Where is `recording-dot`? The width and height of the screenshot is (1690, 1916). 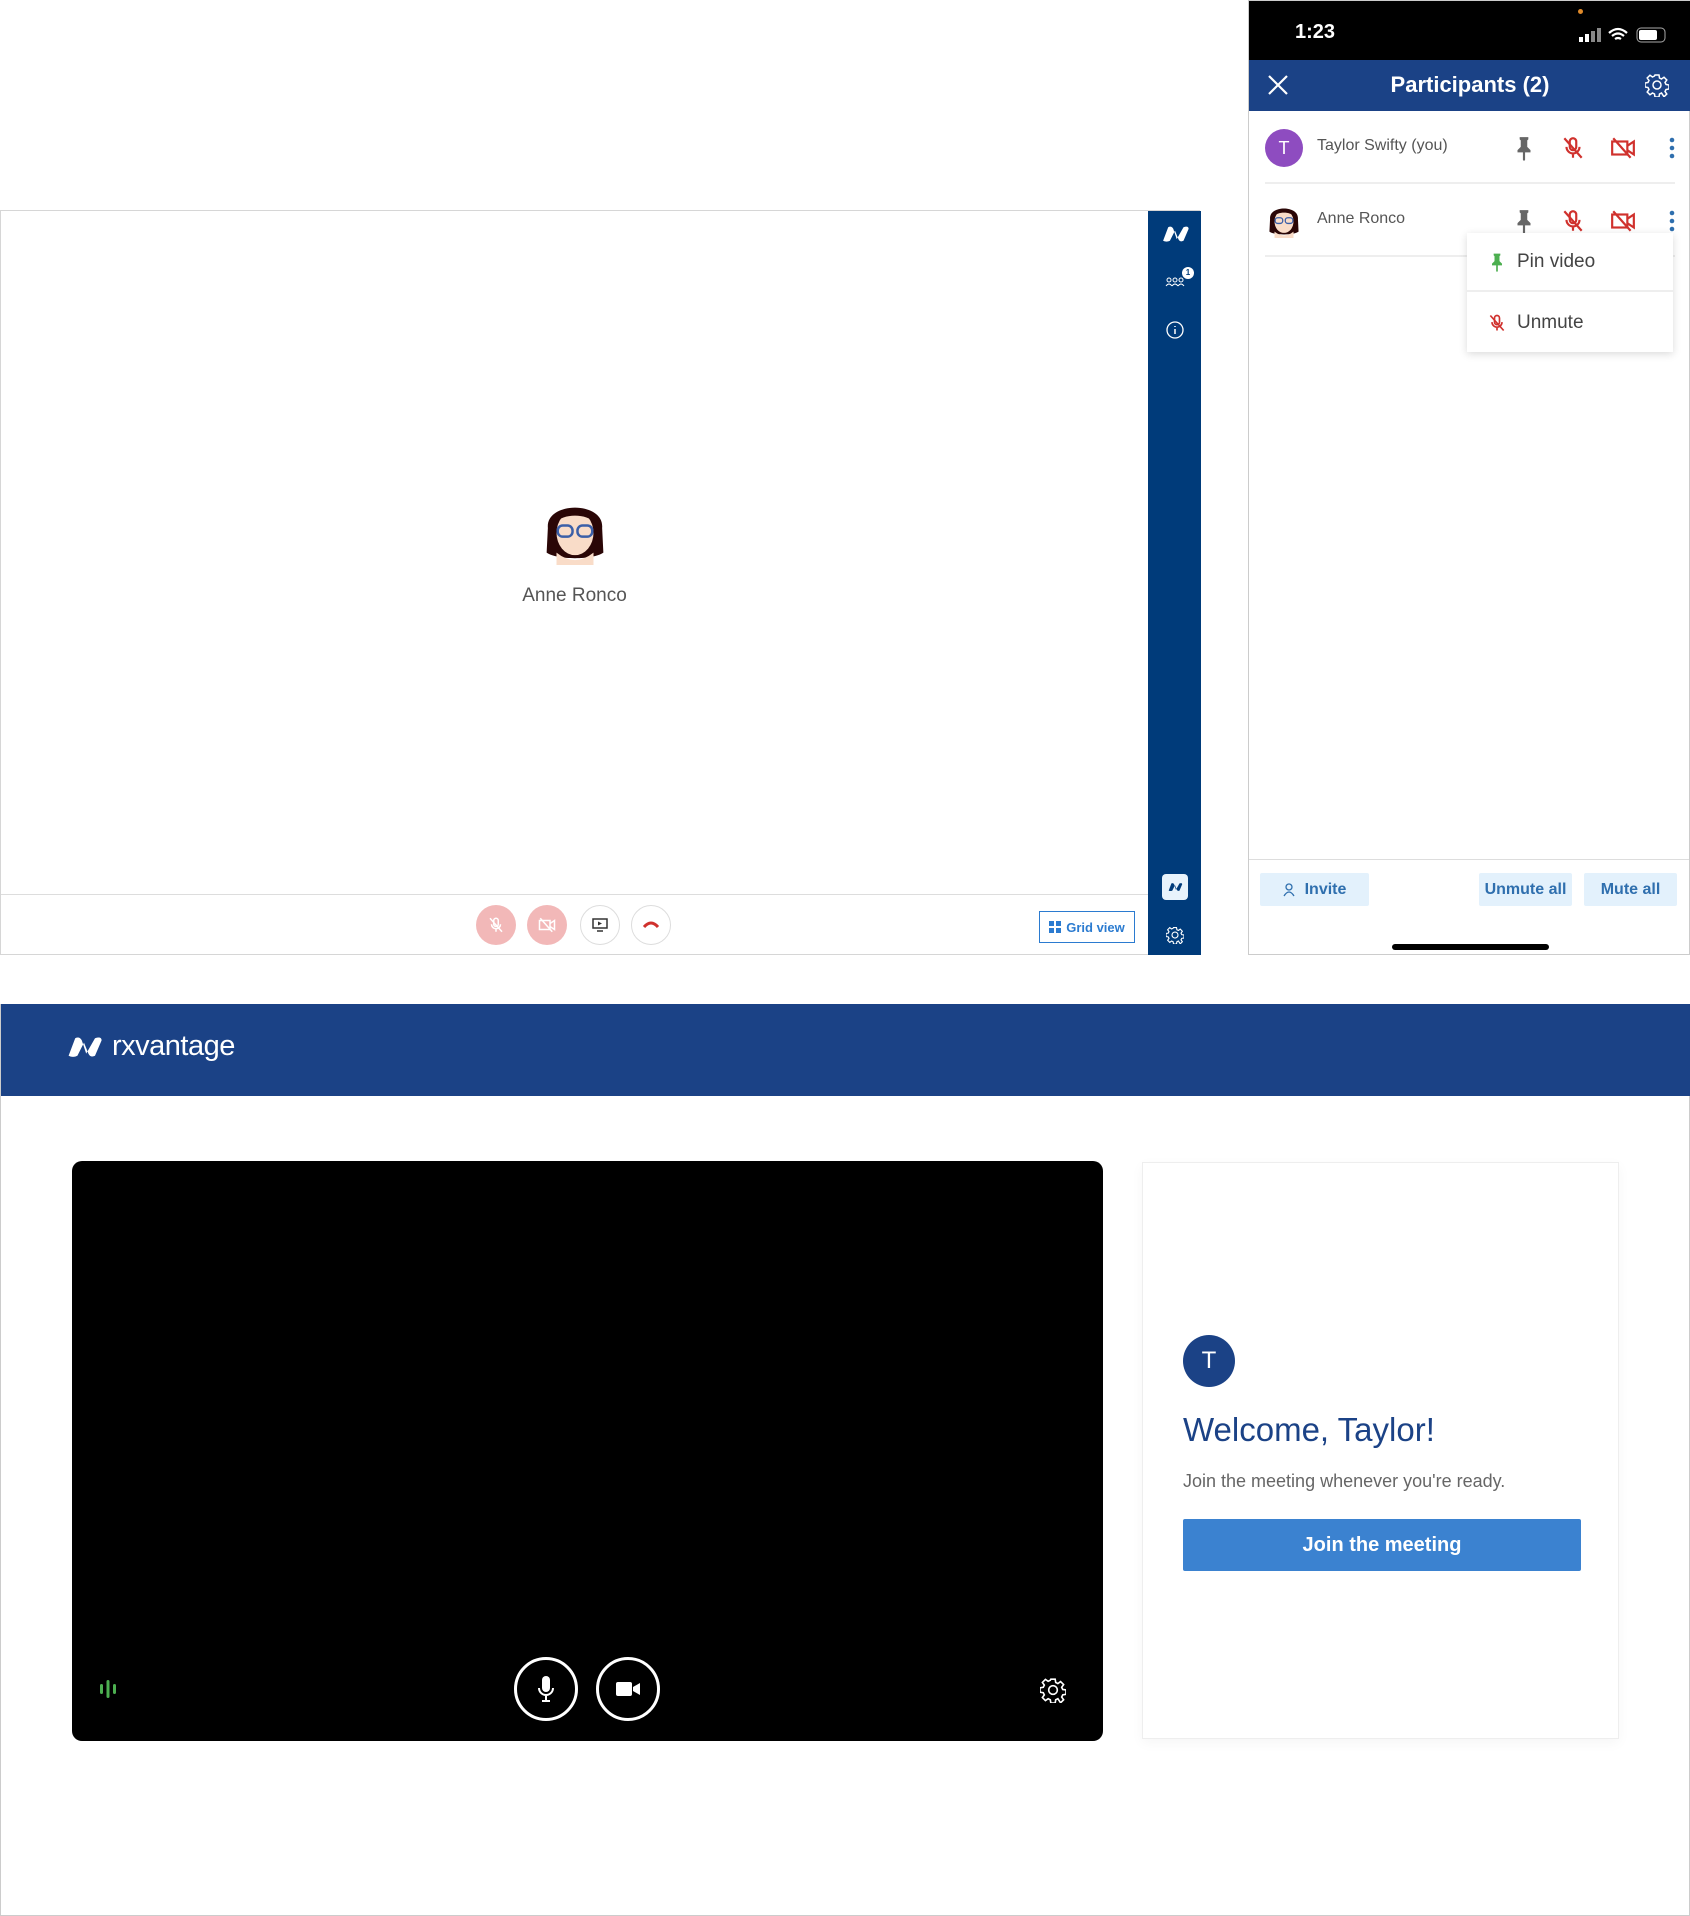 recording-dot is located at coordinates (1580, 11).